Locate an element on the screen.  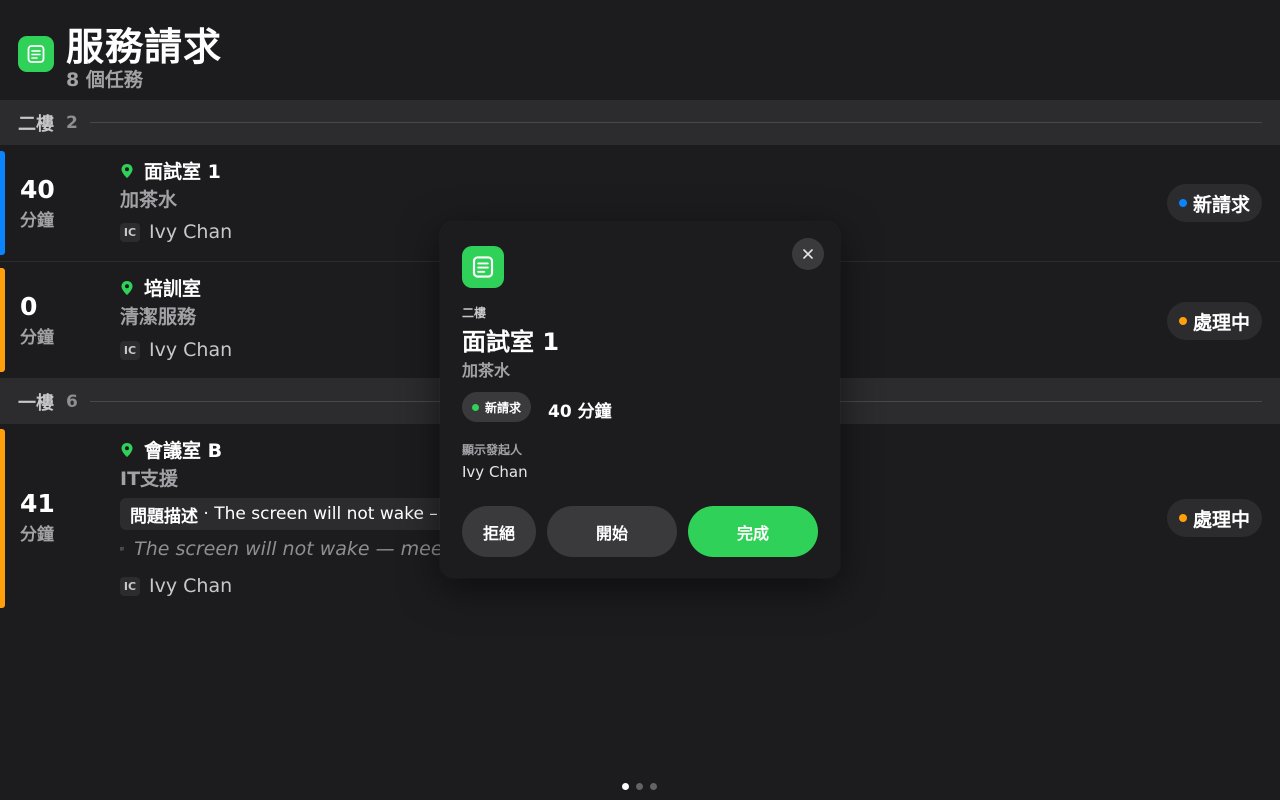
elapsed-minutes: 41 is located at coordinates (37, 503).